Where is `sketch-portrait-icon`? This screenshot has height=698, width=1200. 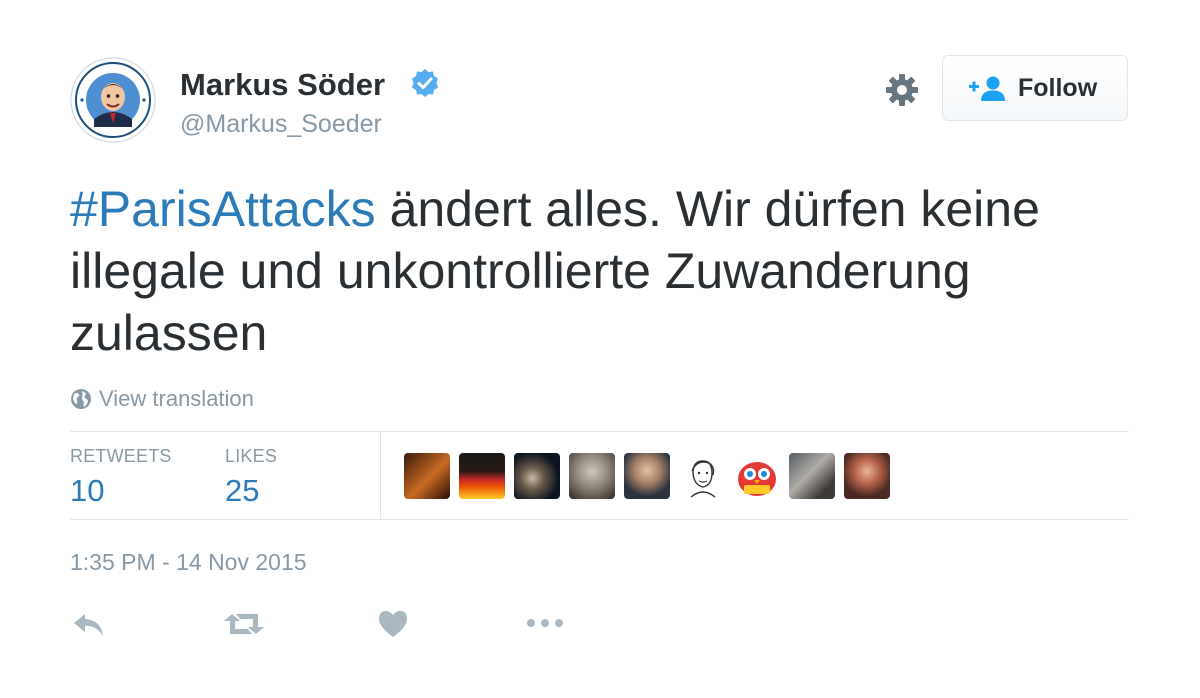 sketch-portrait-icon is located at coordinates (703, 479).